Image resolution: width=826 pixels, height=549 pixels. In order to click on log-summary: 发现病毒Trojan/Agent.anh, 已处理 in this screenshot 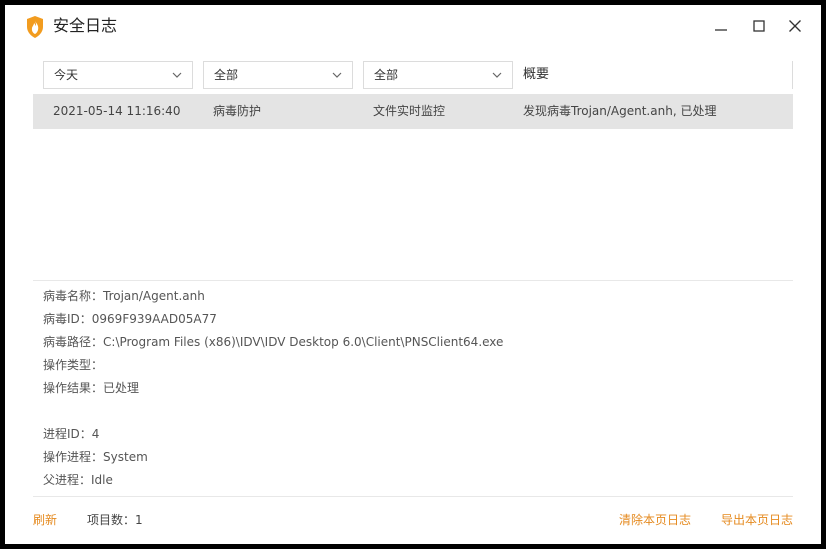, I will do `click(620, 111)`.